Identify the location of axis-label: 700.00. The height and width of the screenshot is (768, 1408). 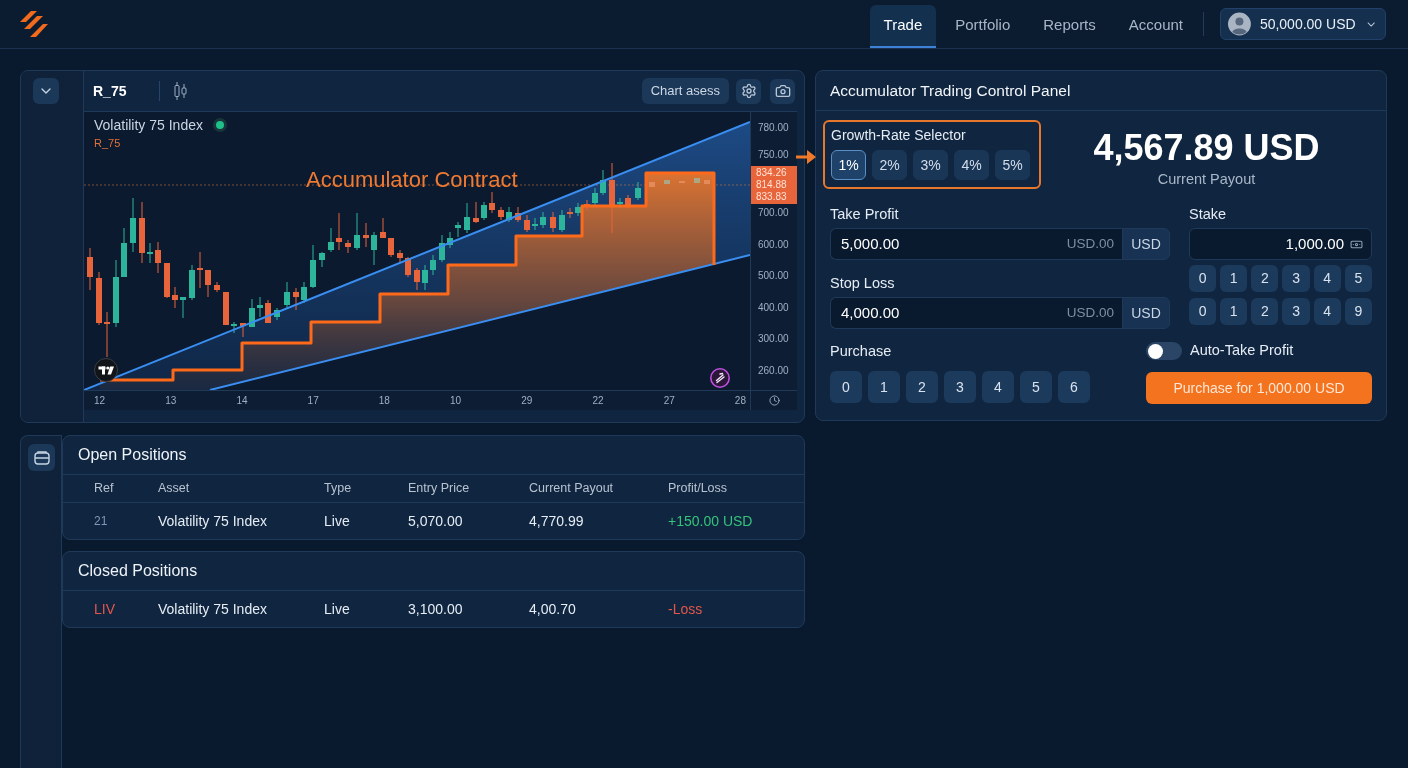
(774, 213).